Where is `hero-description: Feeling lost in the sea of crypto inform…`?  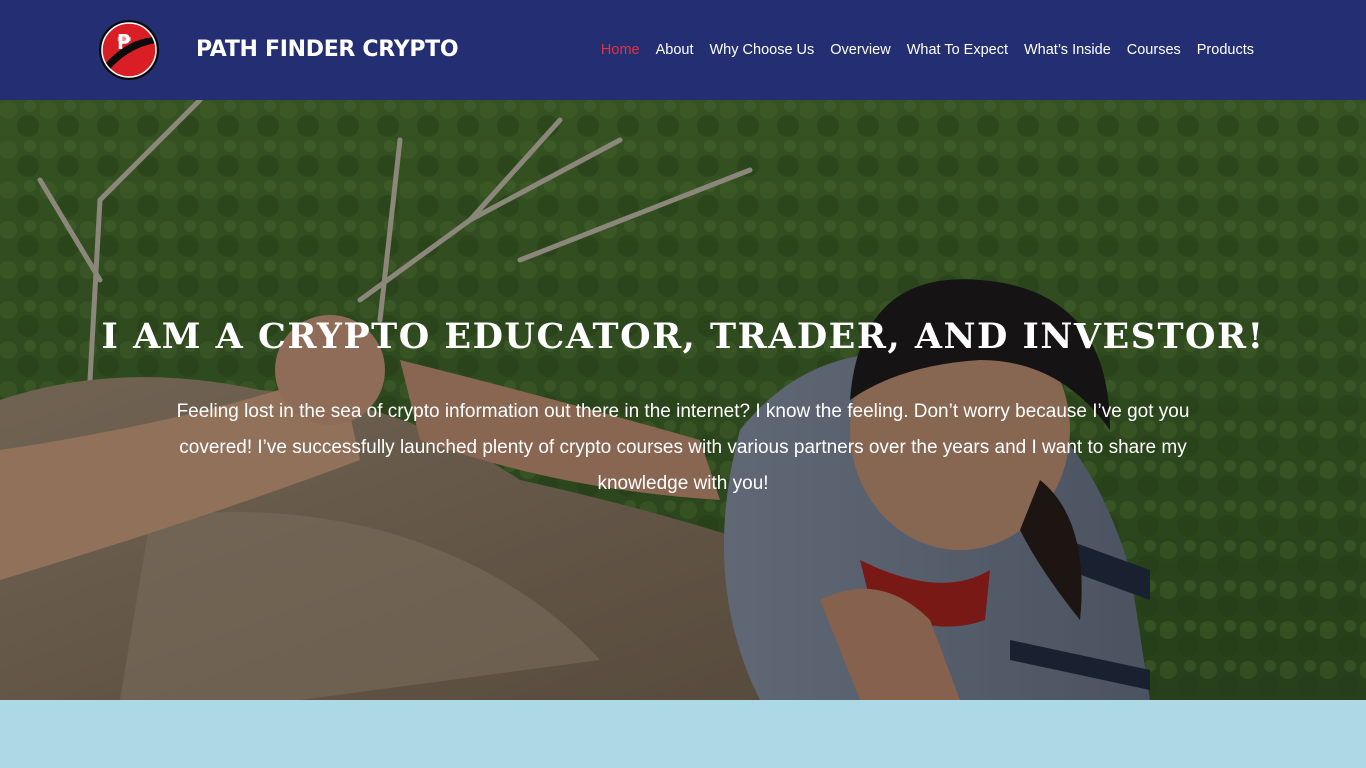 hero-description: Feeling lost in the sea of crypto inform… is located at coordinates (683, 447).